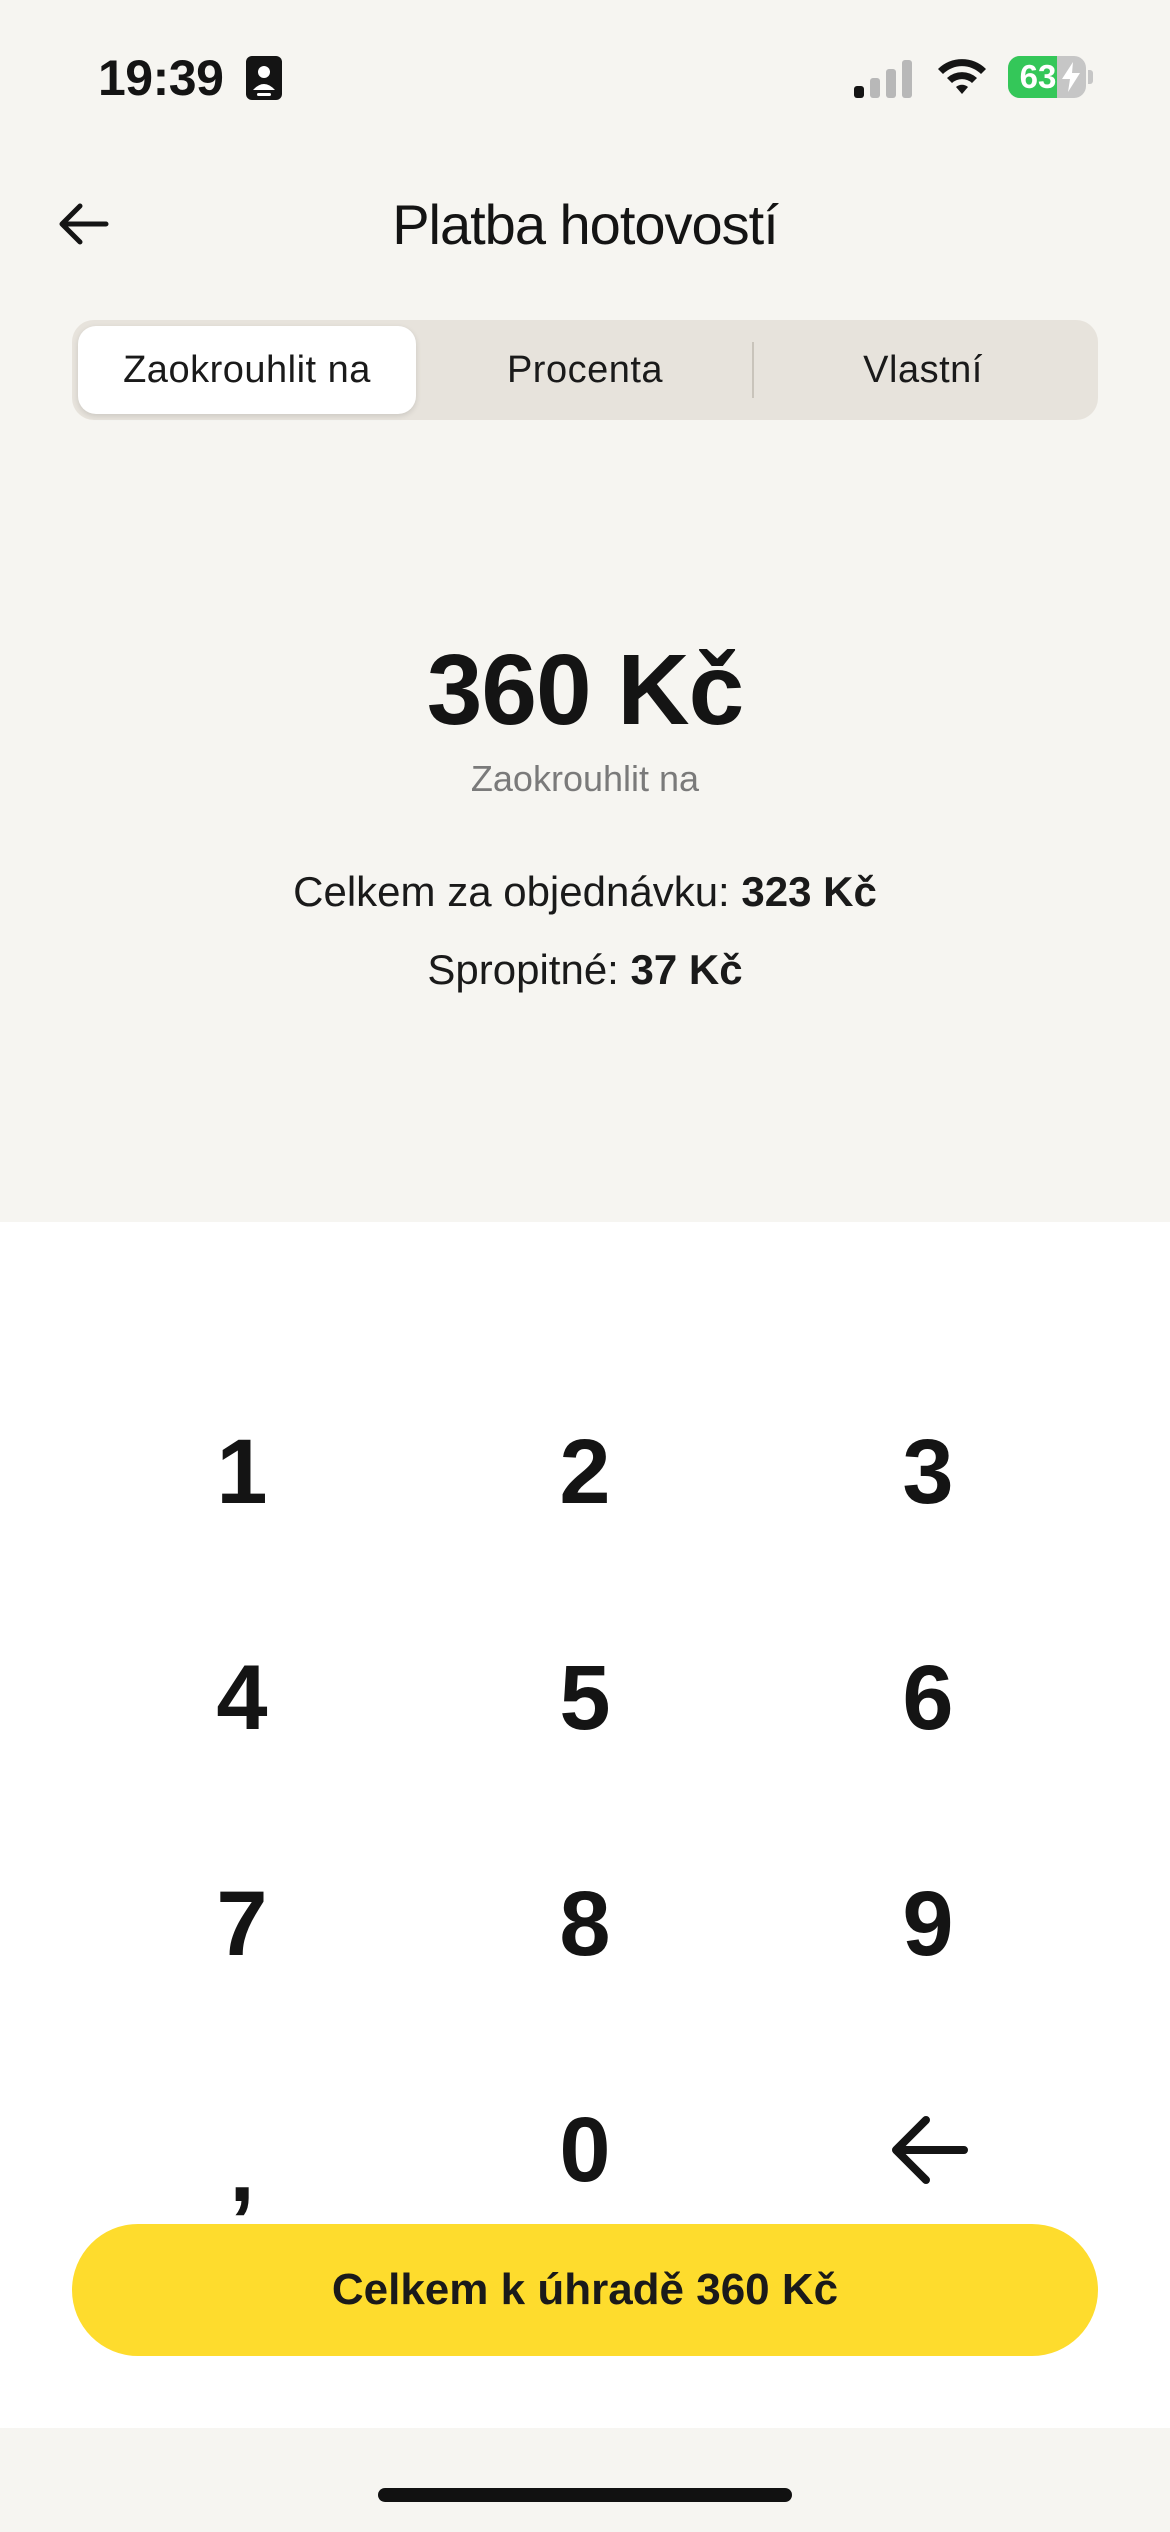  What do you see at coordinates (585, 75) in the screenshot?
I see `status-bar: 19:39 63` at bounding box center [585, 75].